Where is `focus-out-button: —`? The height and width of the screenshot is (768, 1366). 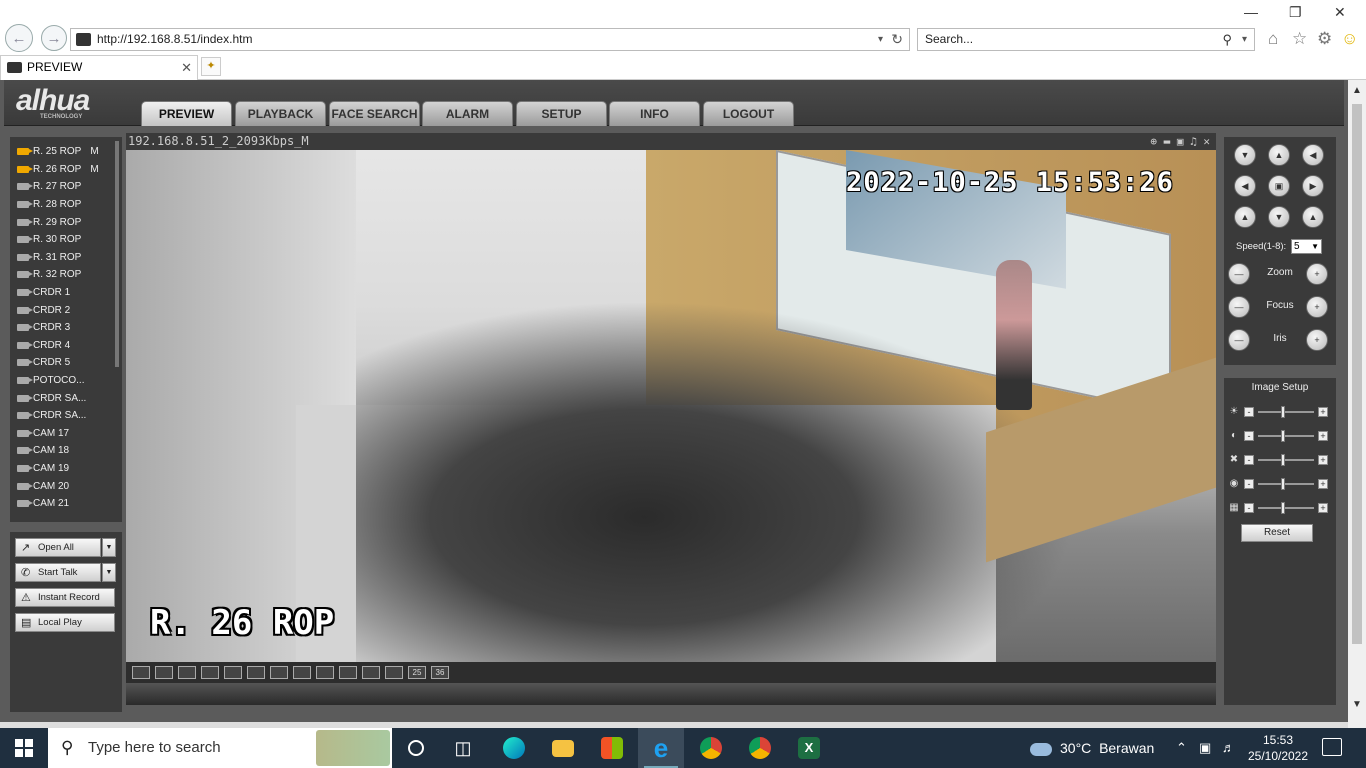
focus-out-button: — is located at coordinates (1239, 307).